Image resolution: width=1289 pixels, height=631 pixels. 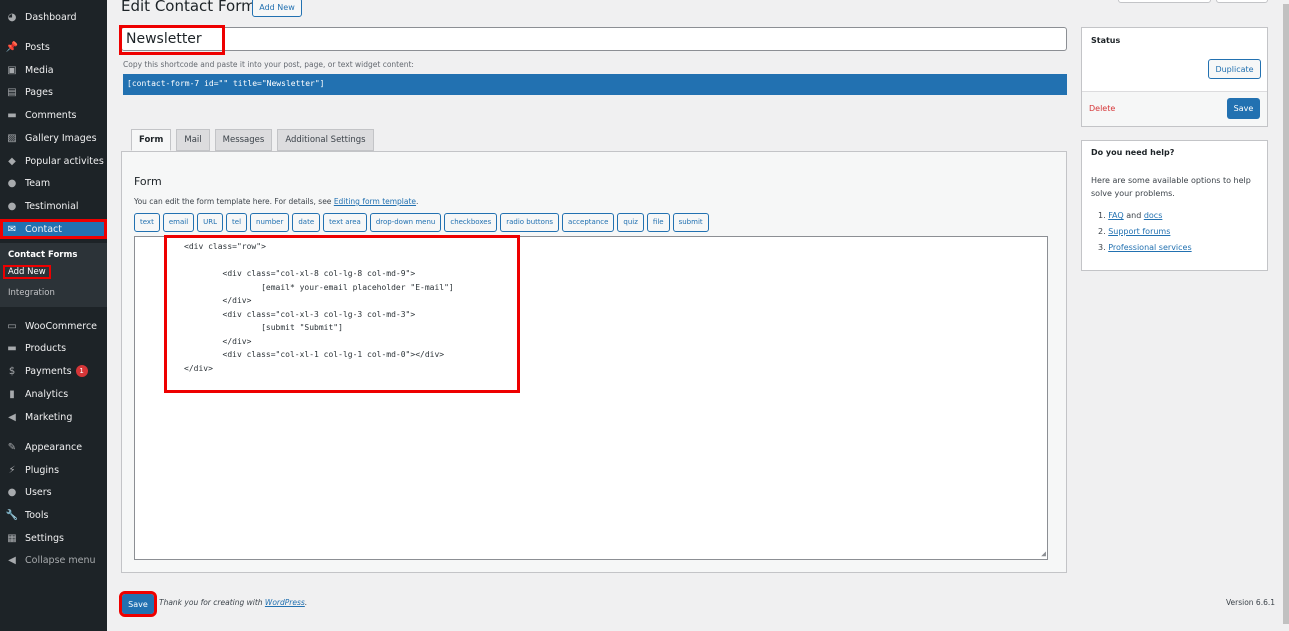 What do you see at coordinates (1286, 314) in the screenshot?
I see `scrollbar` at bounding box center [1286, 314].